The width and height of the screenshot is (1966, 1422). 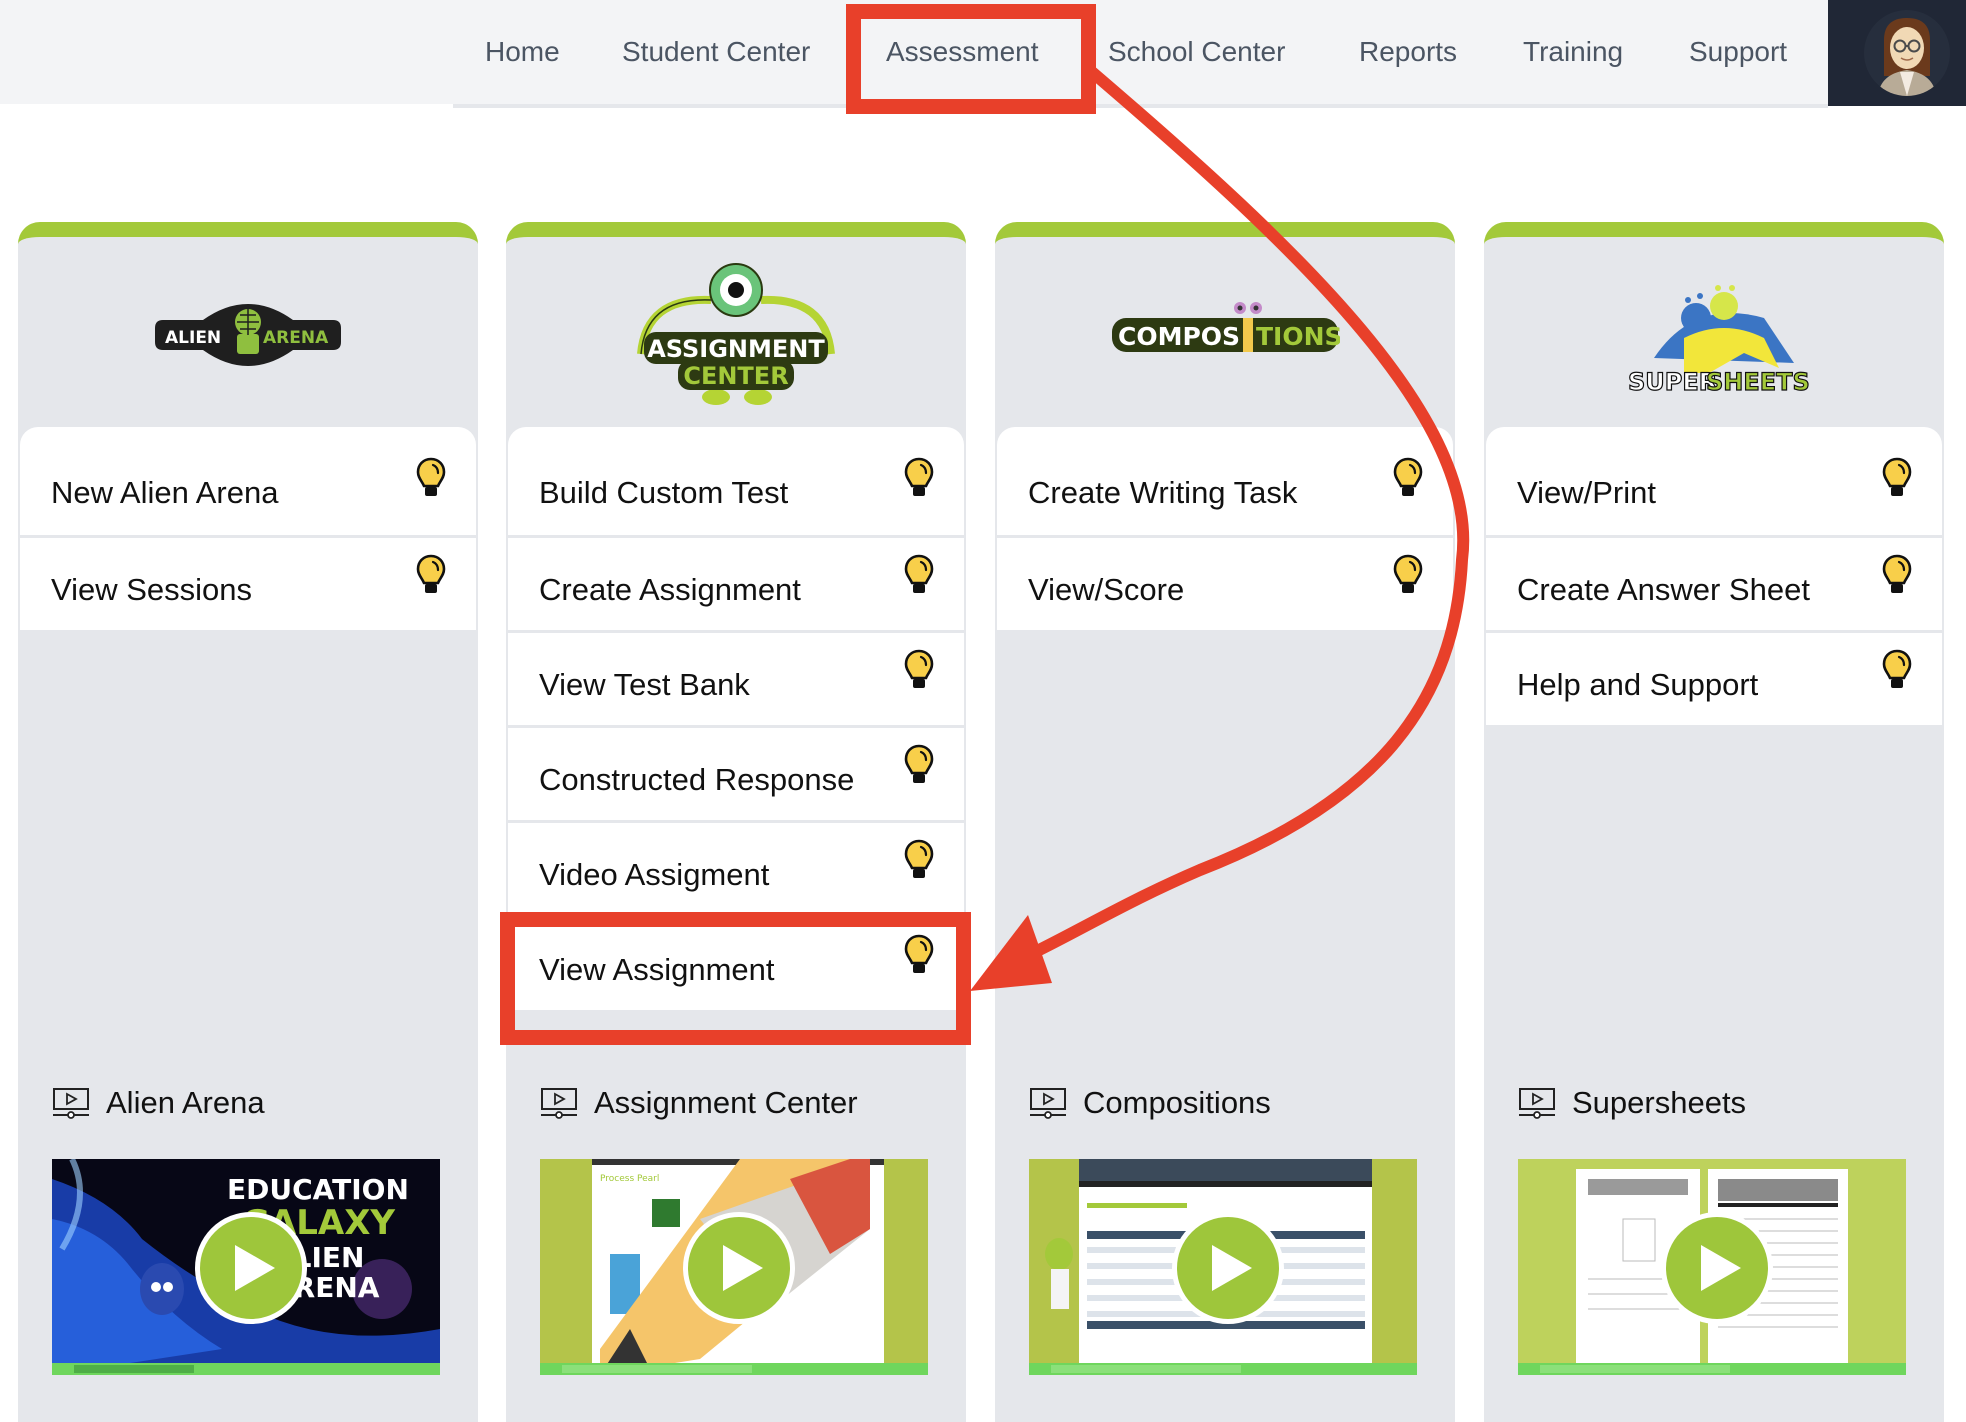 I want to click on menu-item-label: Create Assignment, so click(x=670, y=589).